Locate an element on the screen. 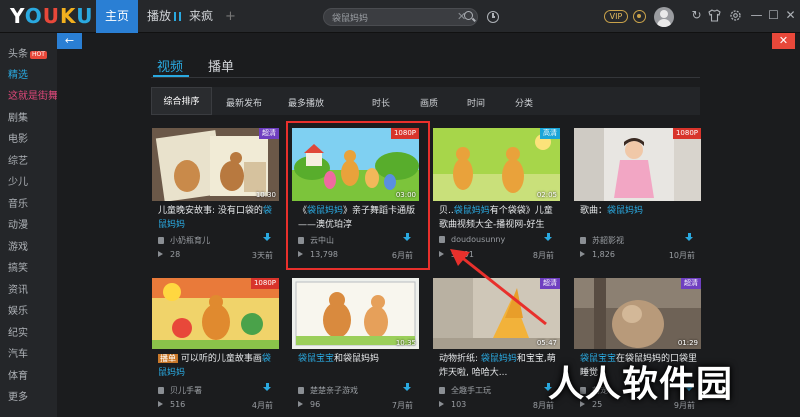 The width and height of the screenshot is (800, 417). video-title: 歌曲：袋鼠妈妈 is located at coordinates (640, 218).